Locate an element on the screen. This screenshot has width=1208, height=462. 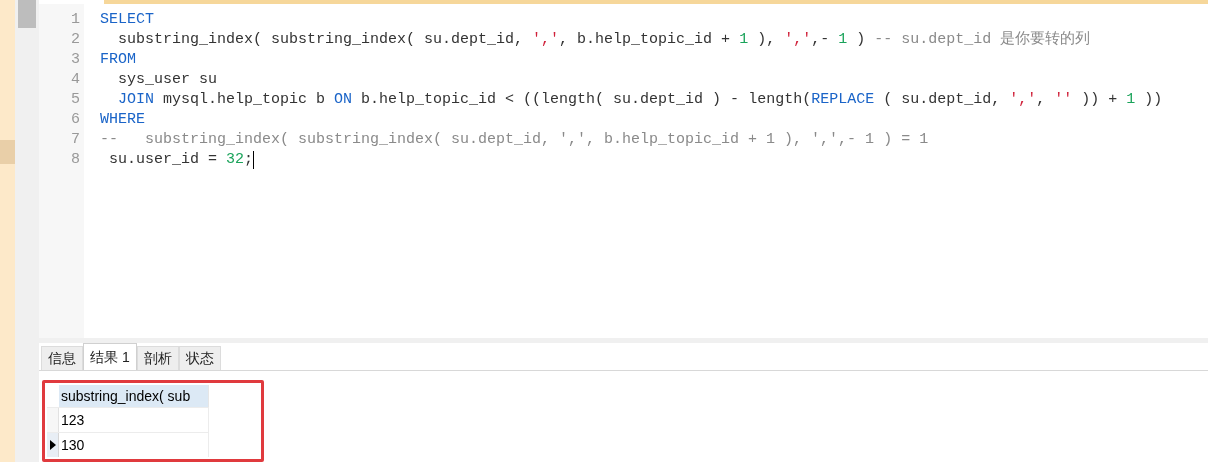
code-line: JOIN mysql.help_topic b ON b.help_topic_id < ((length( su.dept_id ) - length(REPLACE ( su.dept_id, ',', '' )) + 1 )) is located at coordinates (640, 100).